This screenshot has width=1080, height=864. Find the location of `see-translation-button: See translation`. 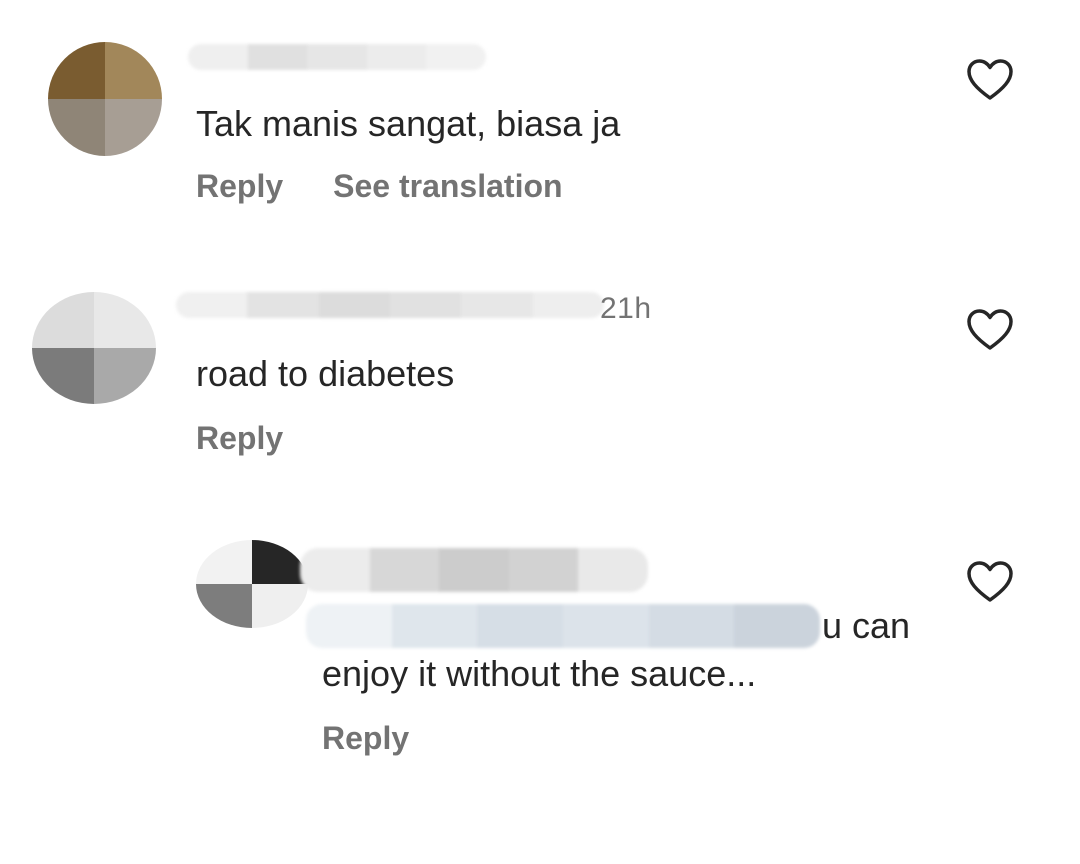

see-translation-button: See translation is located at coordinates (447, 186).